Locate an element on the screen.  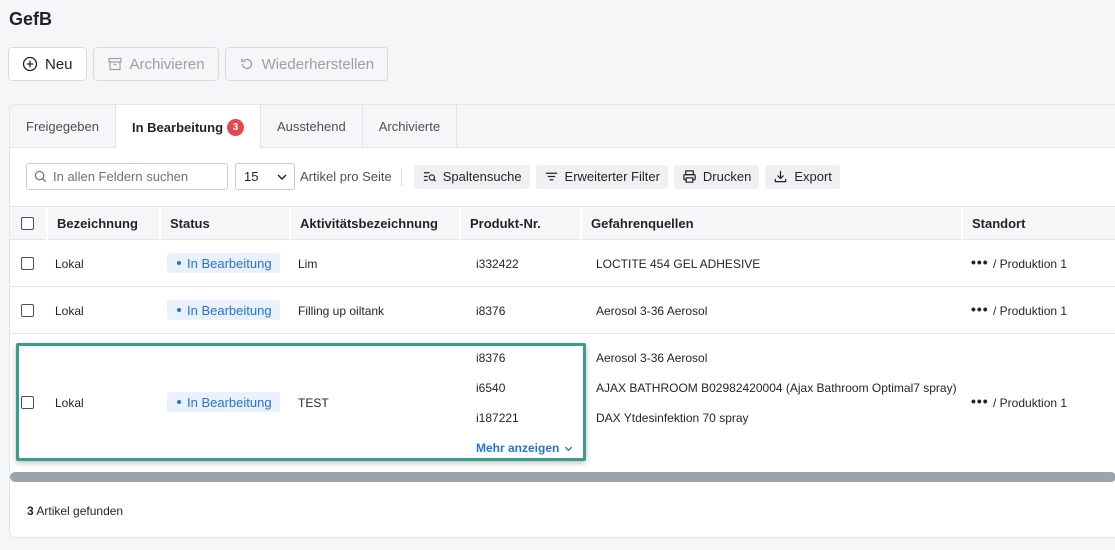
restore-button: Wiederherstellen is located at coordinates (306, 64).